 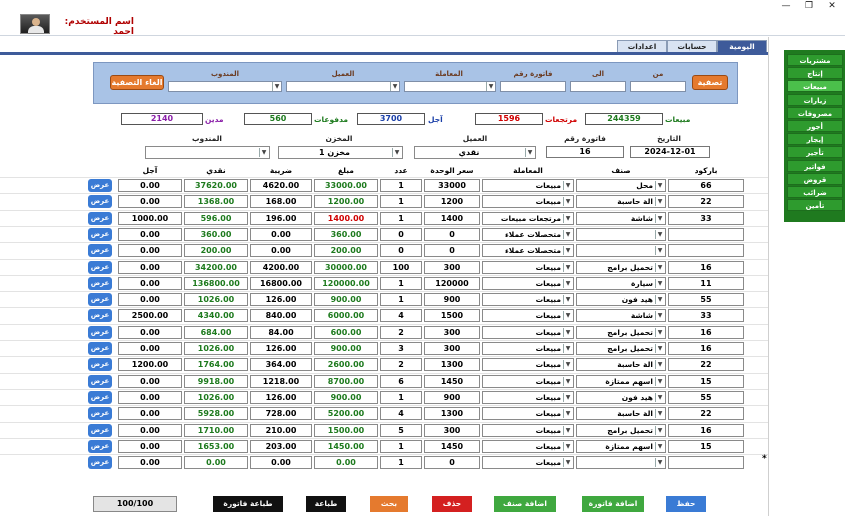 What do you see at coordinates (809, 6) in the screenshot?
I see `restore-button: ❐` at bounding box center [809, 6].